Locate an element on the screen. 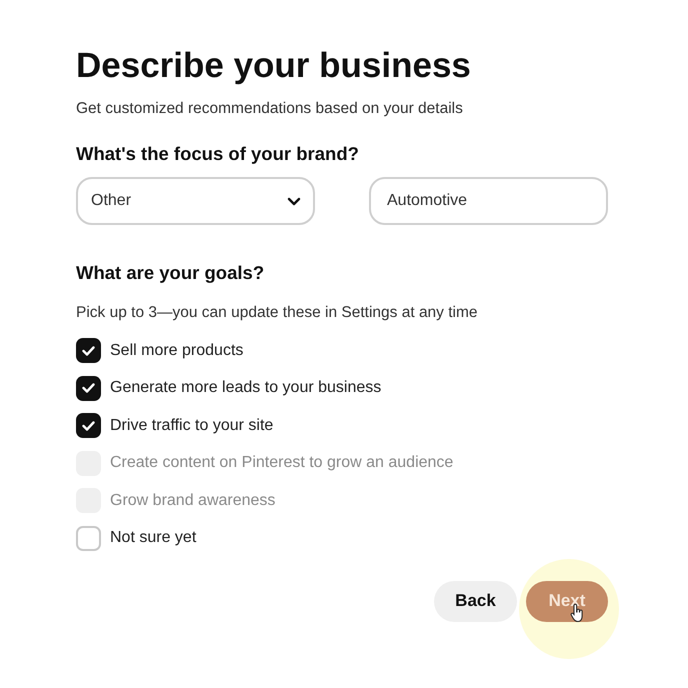 This screenshot has width=688, height=688. page-subtitle: Get customized recommendations based on your details is located at coordinates (269, 109).